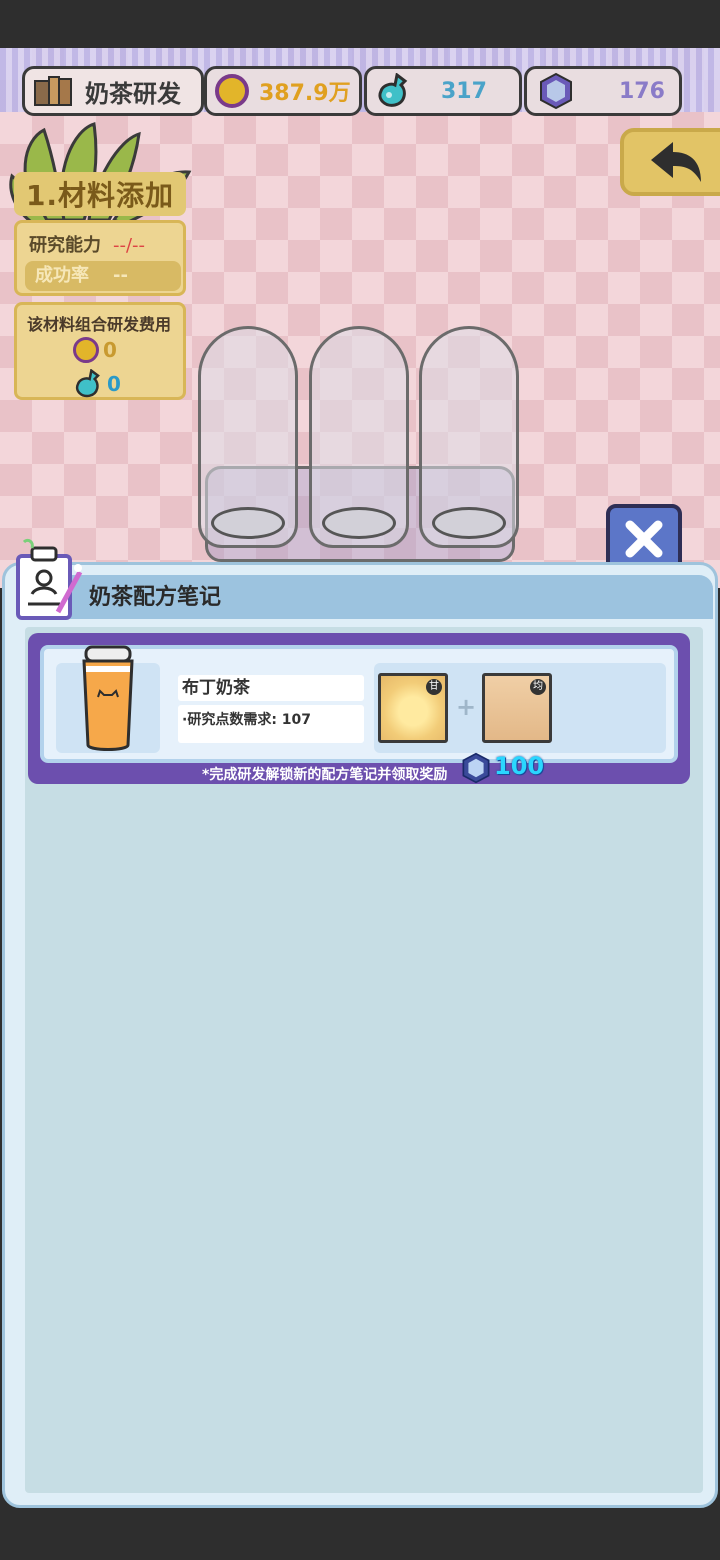 This screenshot has height=1560, width=720. I want to click on back-button, so click(670, 162).